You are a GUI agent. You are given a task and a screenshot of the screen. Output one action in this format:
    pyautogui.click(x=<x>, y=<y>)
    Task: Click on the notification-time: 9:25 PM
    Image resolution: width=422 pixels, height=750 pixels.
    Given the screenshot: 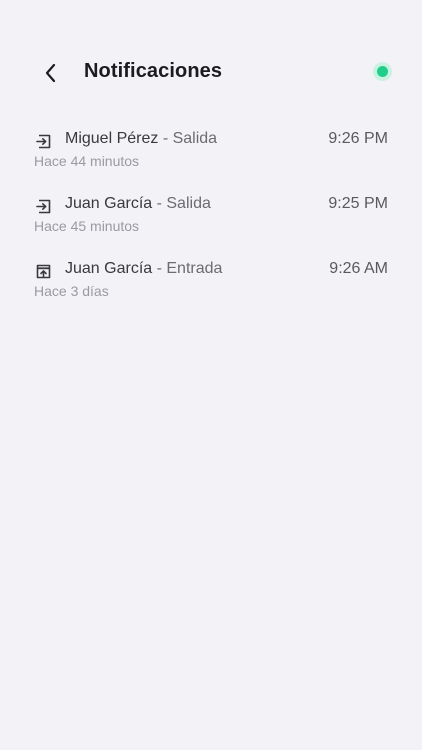 What is the action you would take?
    pyautogui.click(x=358, y=203)
    